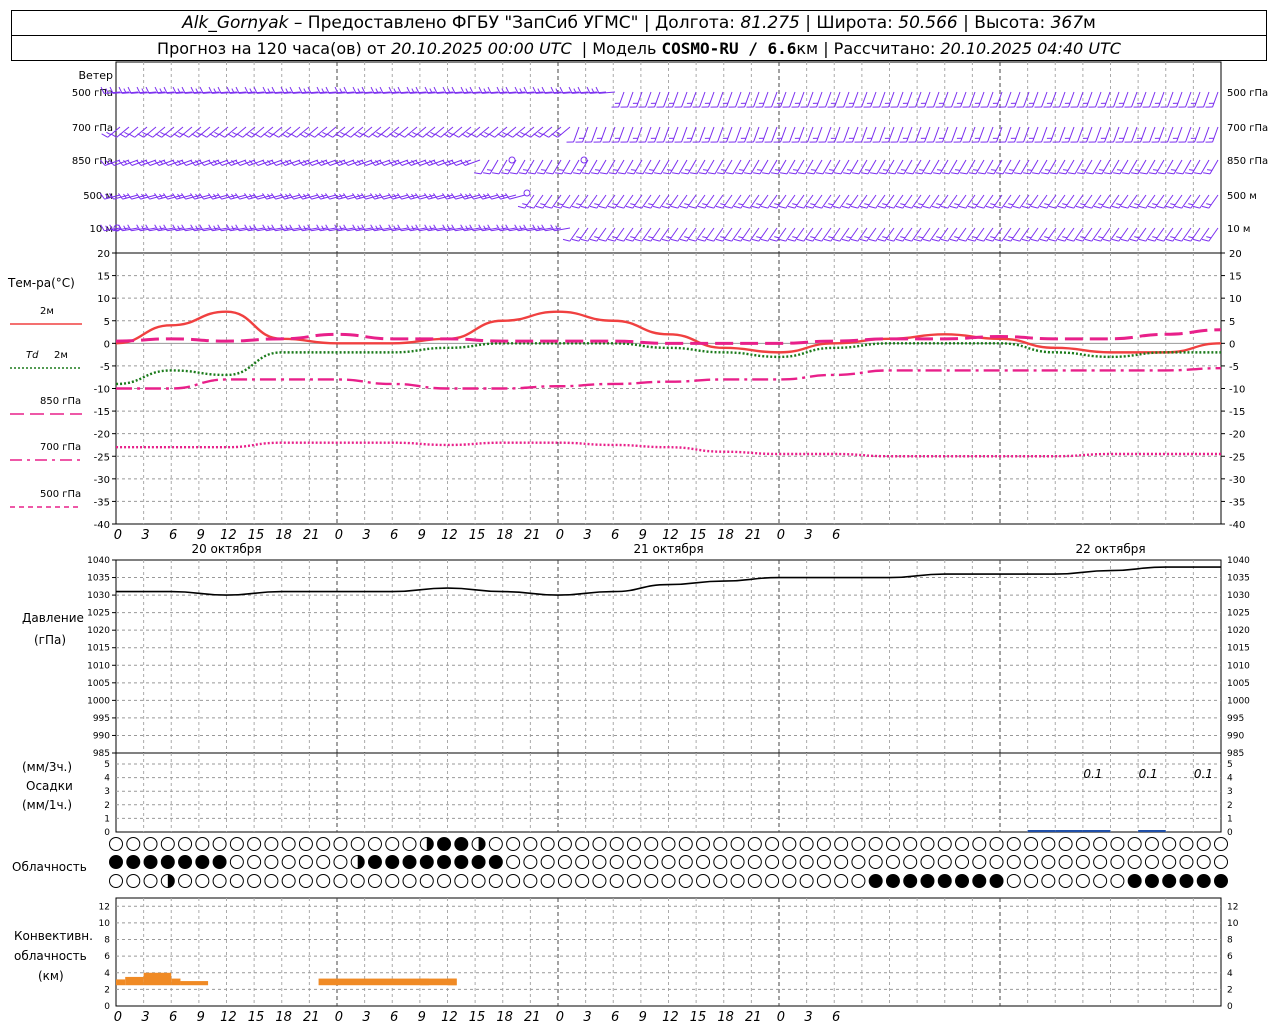 The image size is (1280, 1024). What do you see at coordinates (836, 535) in the screenshot?
I see `temp-hour-label: 6` at bounding box center [836, 535].